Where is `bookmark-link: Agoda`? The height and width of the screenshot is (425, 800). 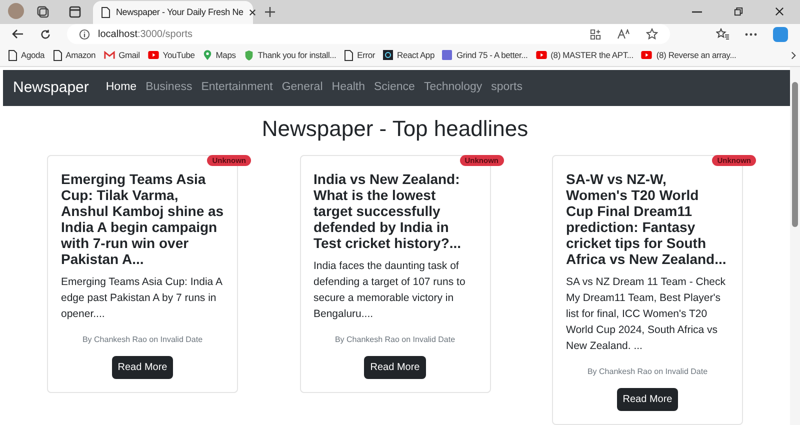 bookmark-link: Agoda is located at coordinates (33, 55).